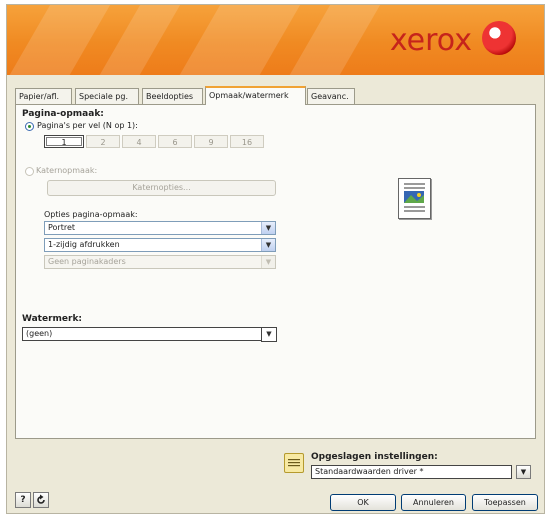  What do you see at coordinates (43, 96) in the screenshot?
I see `tab-paper-output: Papier/afl.` at bounding box center [43, 96].